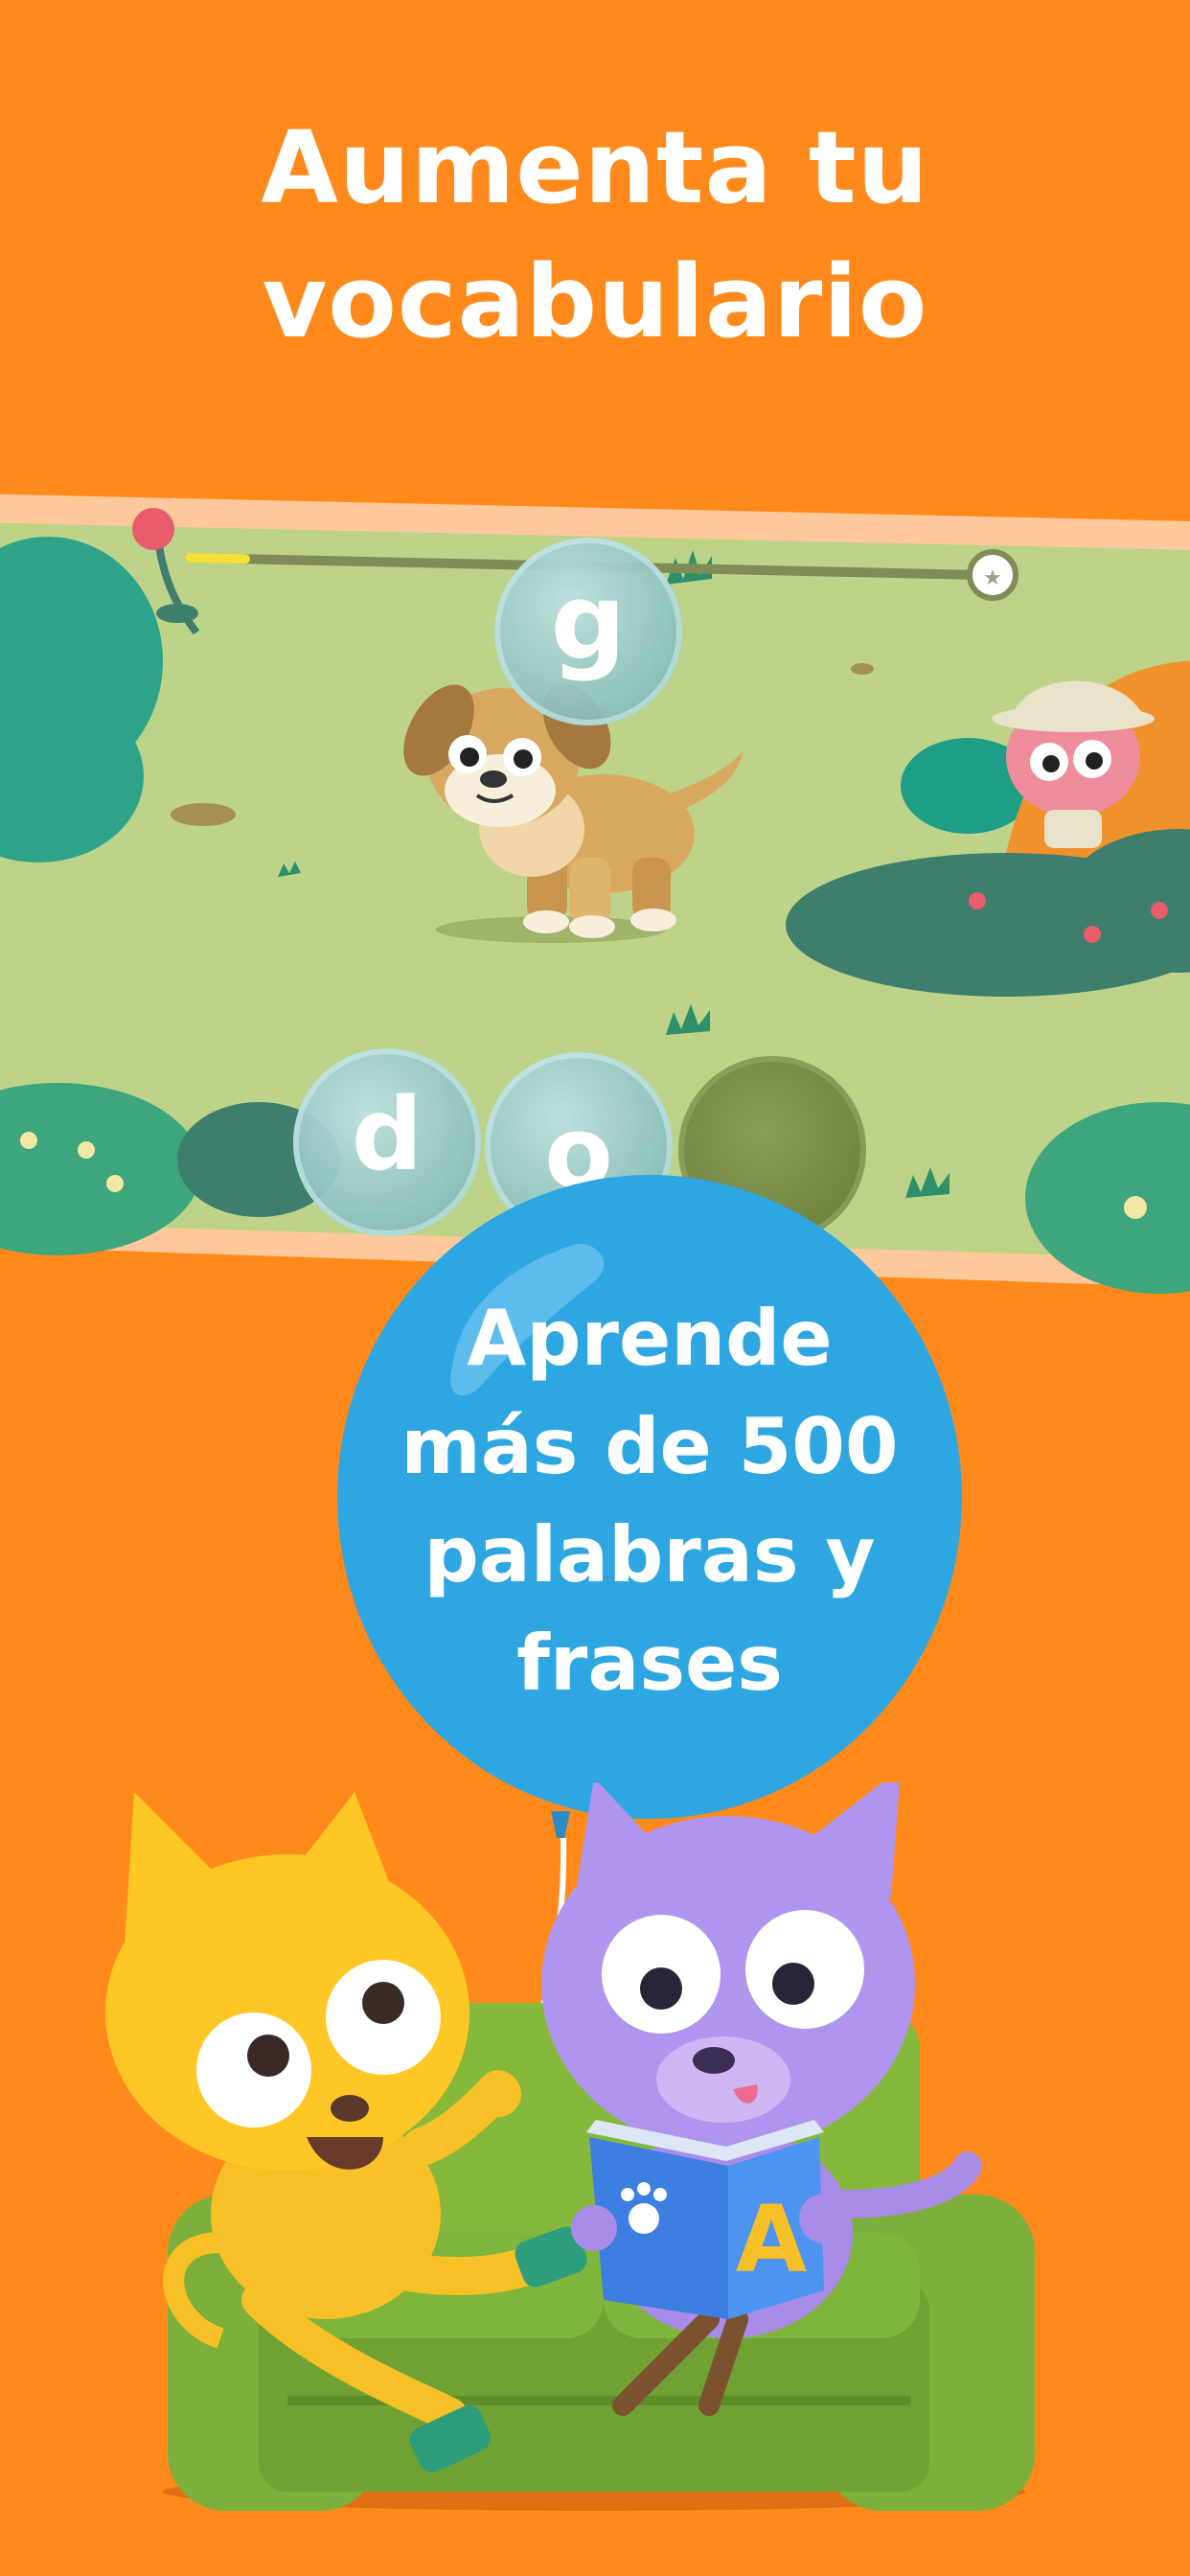 Image resolution: width=1190 pixels, height=2576 pixels. What do you see at coordinates (153, 529) in the screenshot?
I see `flower` at bounding box center [153, 529].